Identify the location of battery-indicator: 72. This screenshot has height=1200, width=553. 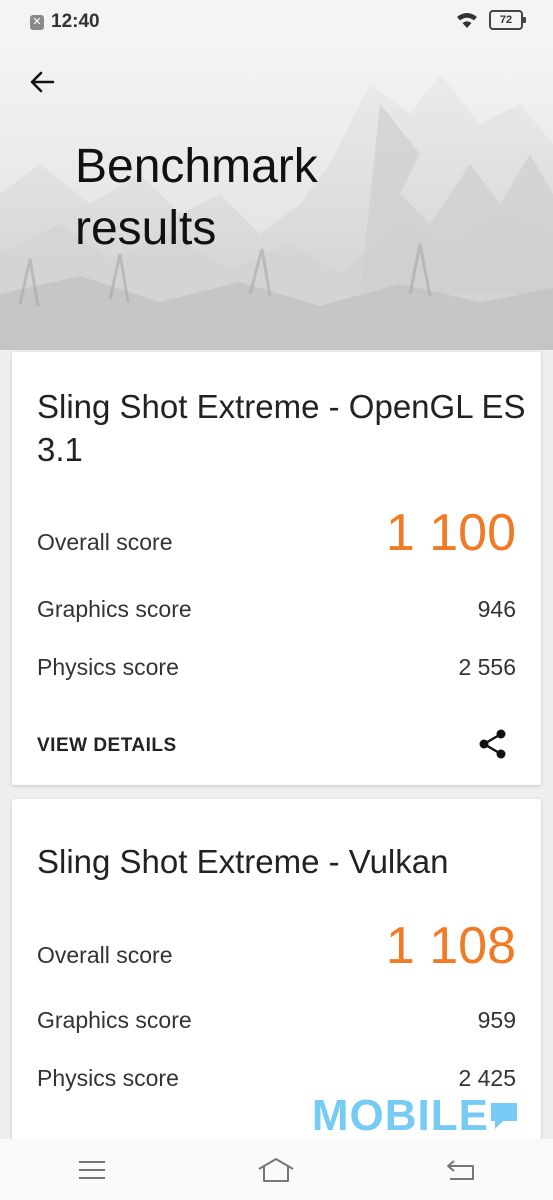
(507, 20).